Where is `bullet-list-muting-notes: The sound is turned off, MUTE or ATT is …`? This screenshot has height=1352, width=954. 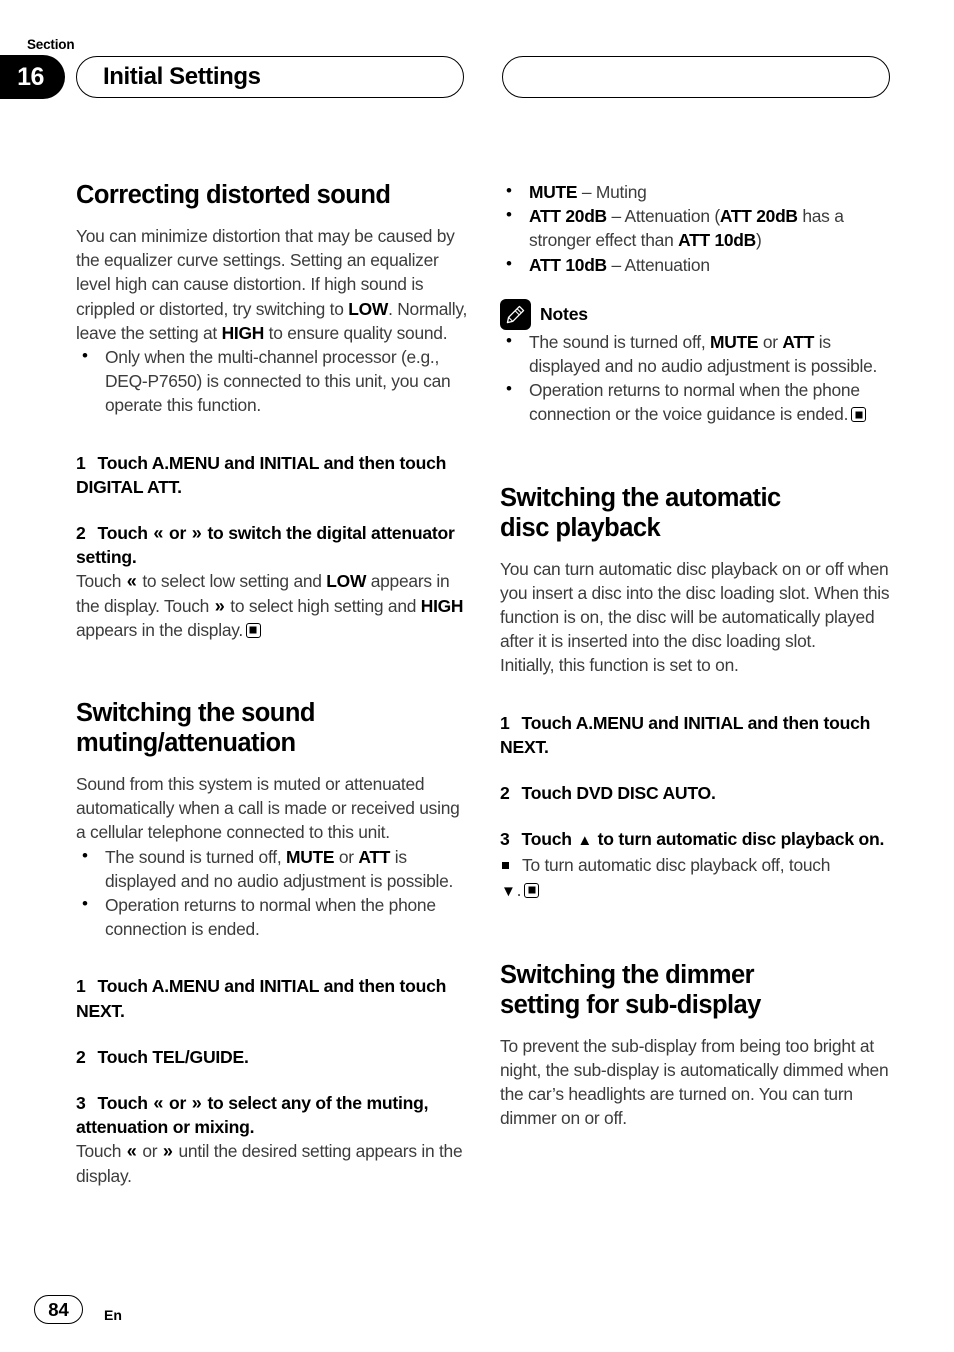
bullet-list-muting-notes: The sound is turned off, MUTE or ATT is … is located at coordinates (274, 893).